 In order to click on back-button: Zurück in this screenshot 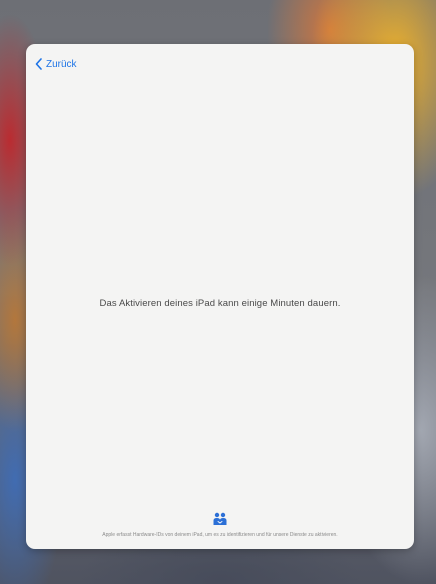, I will do `click(55, 64)`.